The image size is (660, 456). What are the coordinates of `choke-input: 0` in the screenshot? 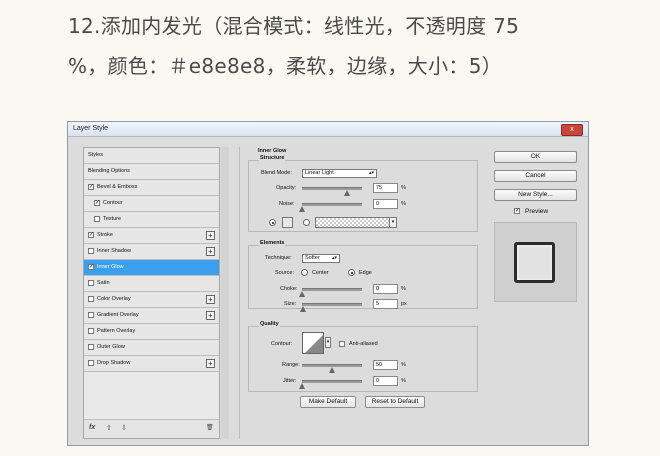 It's located at (385, 289).